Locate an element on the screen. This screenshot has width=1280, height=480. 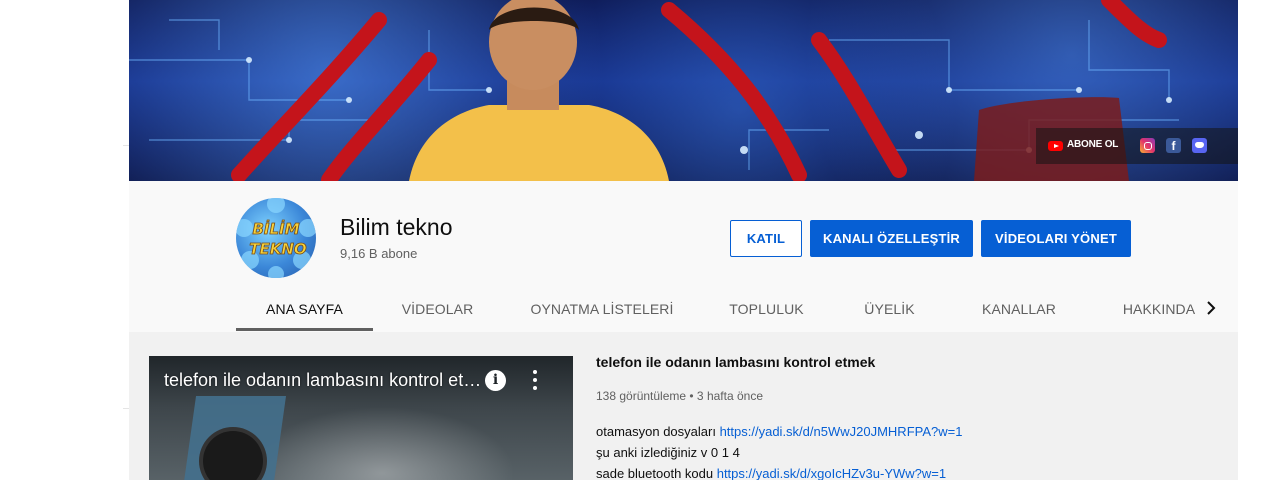
tab-playlists: OYNATMA LİSTELERİ is located at coordinates (602, 309).